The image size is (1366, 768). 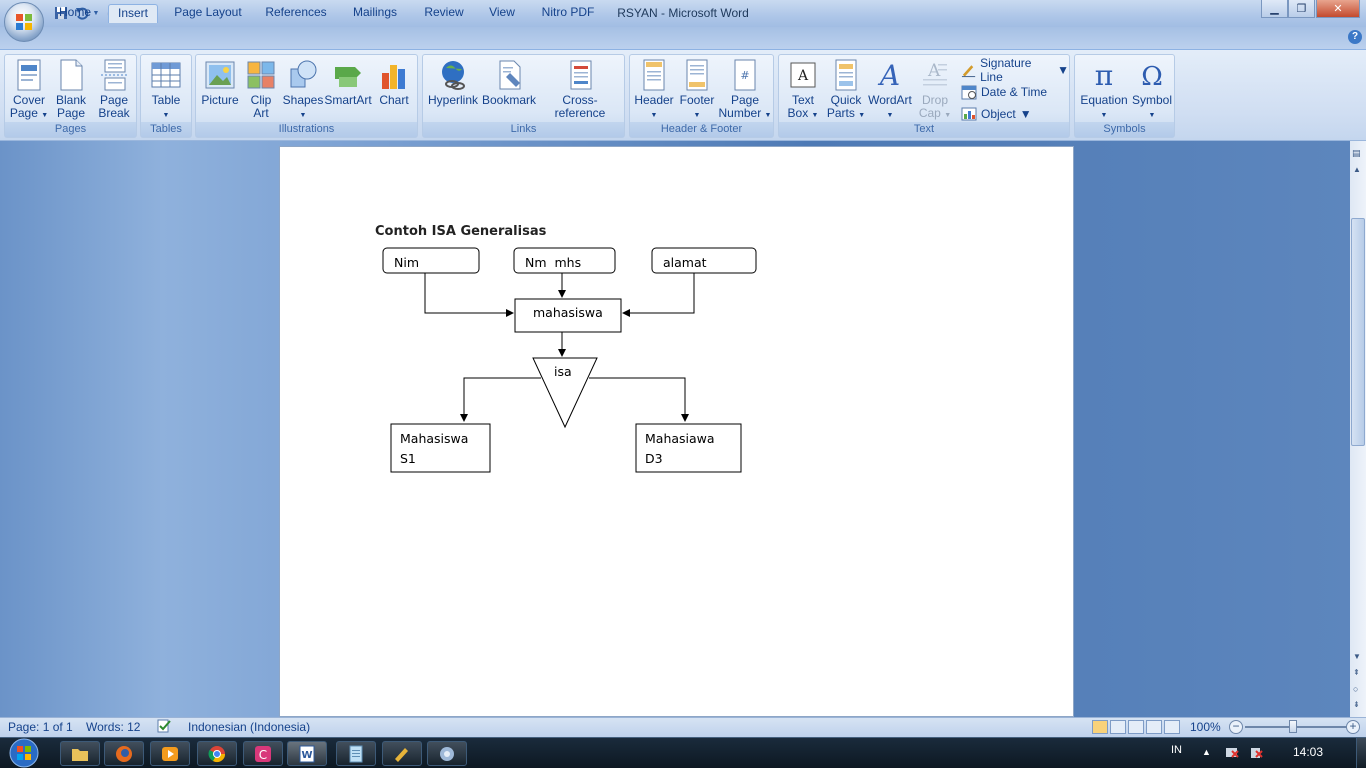 What do you see at coordinates (249, 727) in the screenshot?
I see `status-language: Indonesian (Indonesia)` at bounding box center [249, 727].